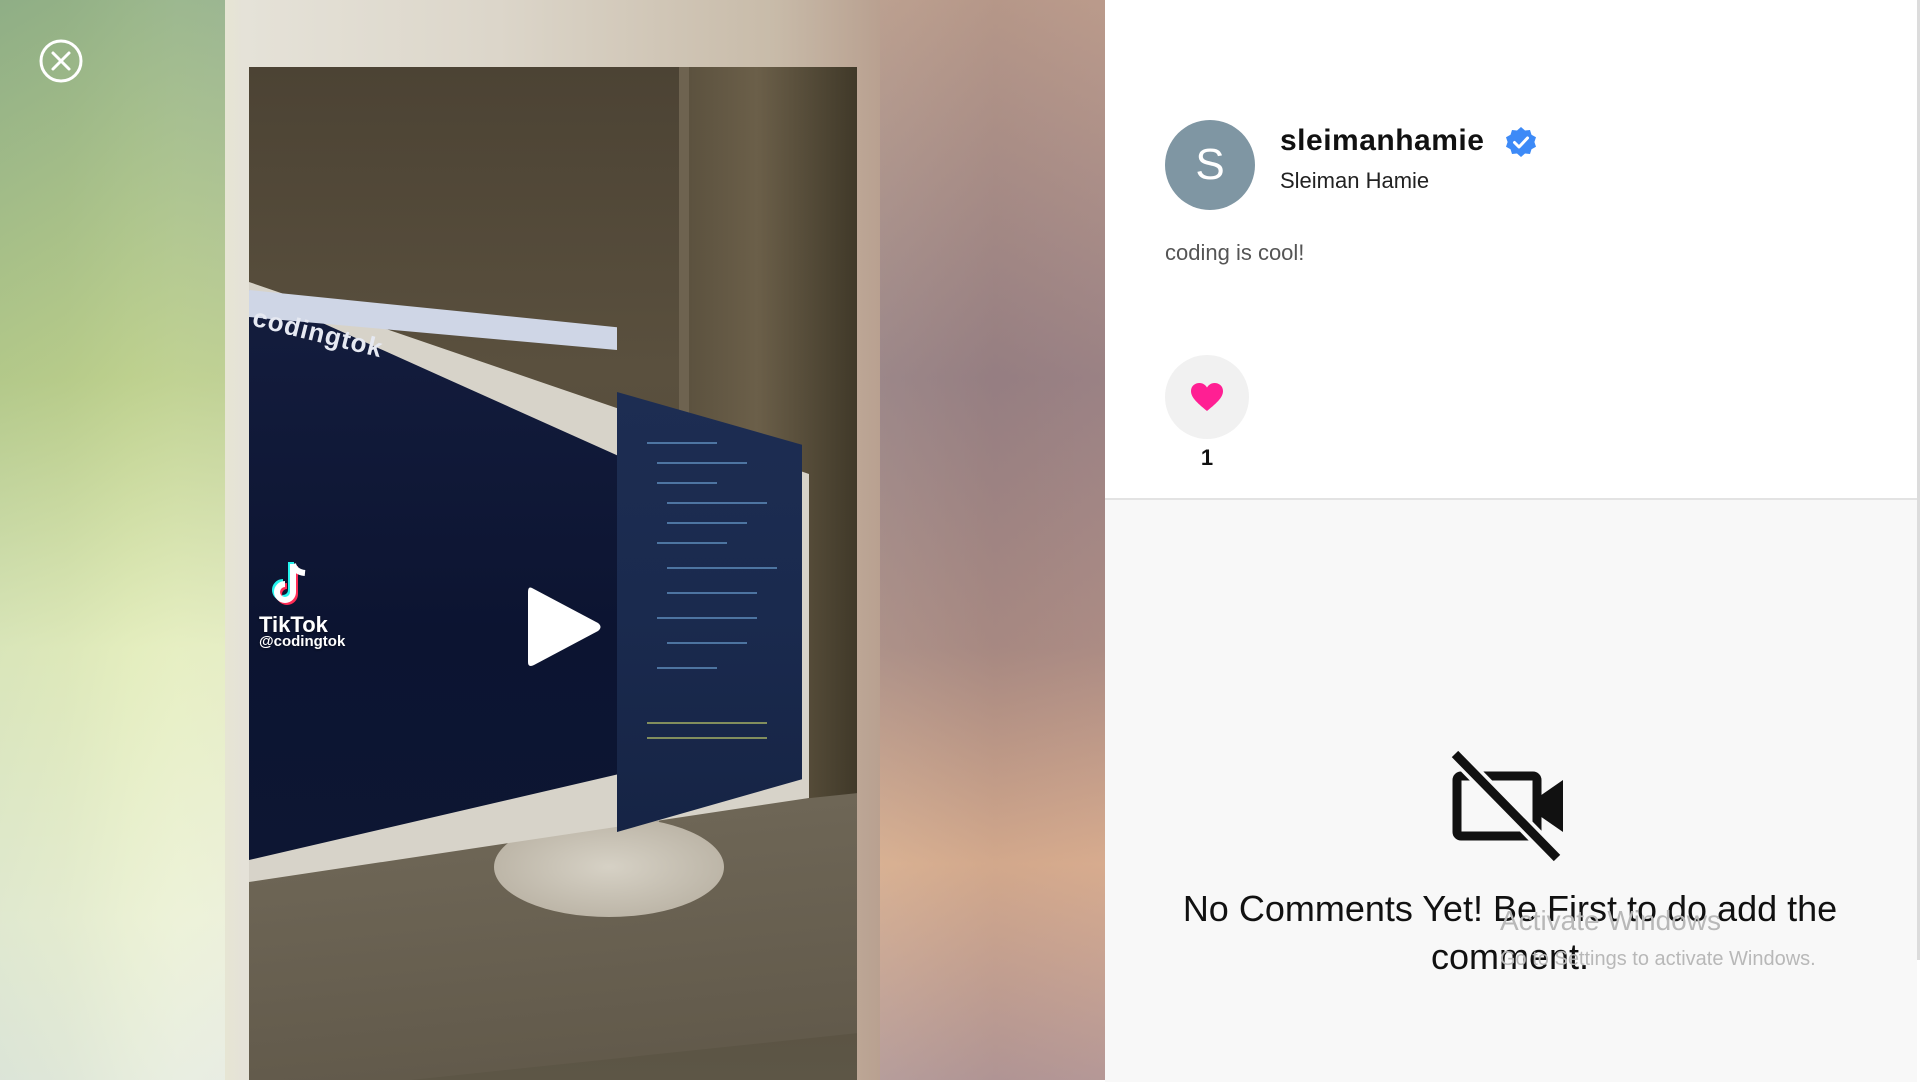 The image size is (1920, 1082). I want to click on close-circle-icon, so click(61, 61).